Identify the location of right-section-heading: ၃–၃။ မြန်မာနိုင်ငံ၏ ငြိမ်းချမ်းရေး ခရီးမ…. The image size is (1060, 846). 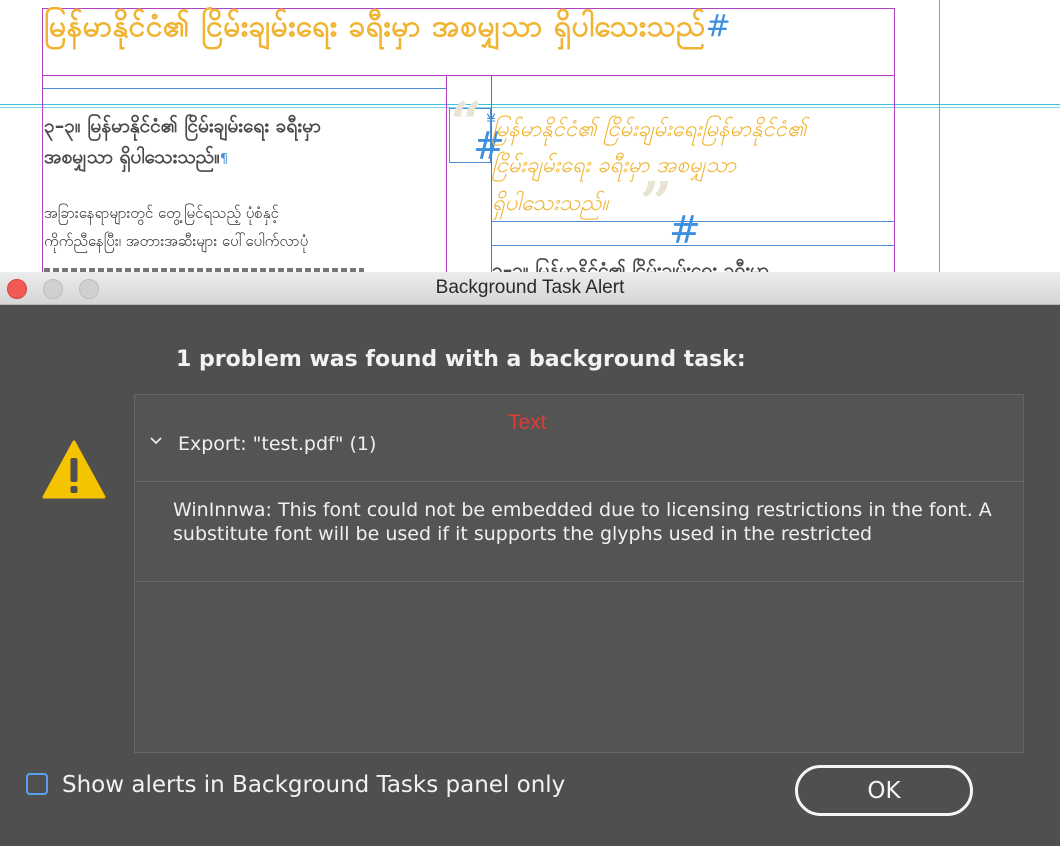
(630, 265).